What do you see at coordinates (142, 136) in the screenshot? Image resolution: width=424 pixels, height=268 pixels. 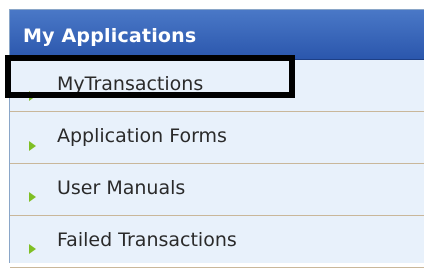 I see `menu-item-label: Application Forms` at bounding box center [142, 136].